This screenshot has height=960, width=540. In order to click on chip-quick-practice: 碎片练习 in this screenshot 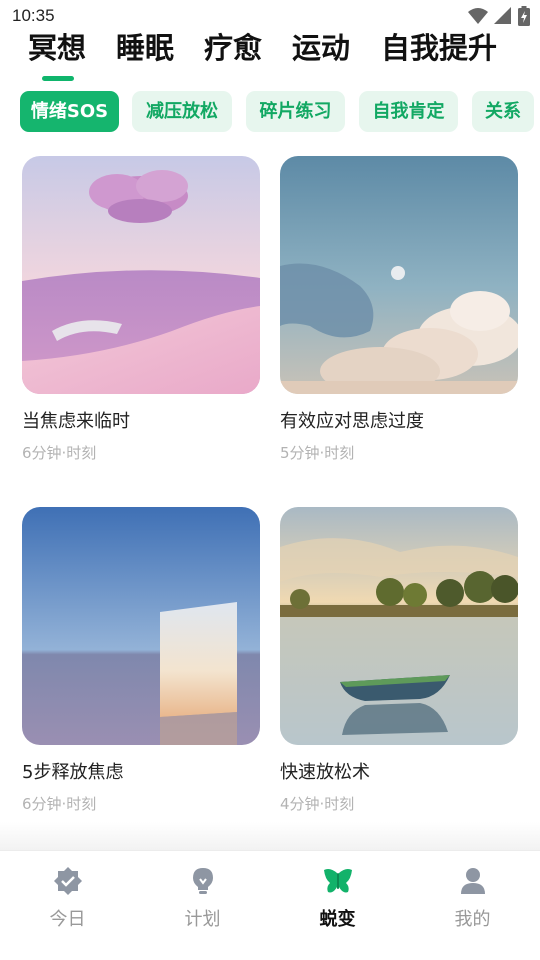, I will do `click(295, 111)`.